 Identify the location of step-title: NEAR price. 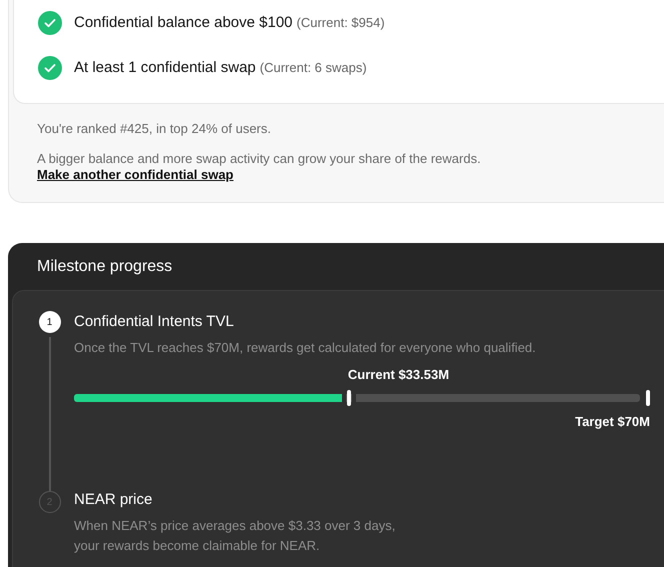
(114, 499).